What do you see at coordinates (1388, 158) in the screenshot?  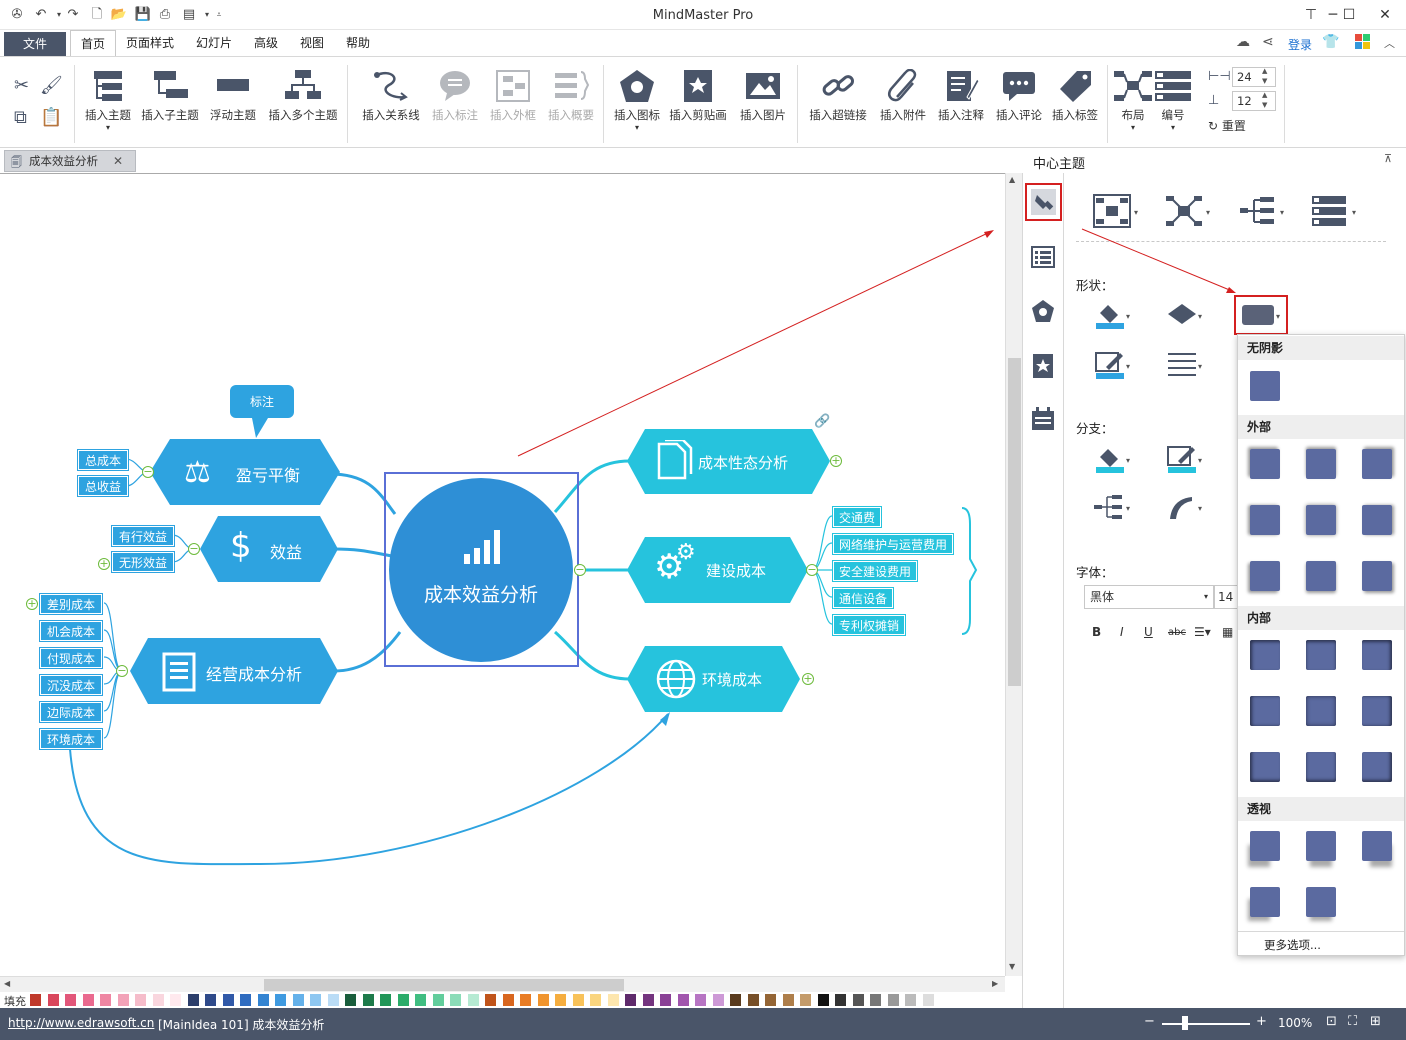 I see `pin-panel-icon: ⊼` at bounding box center [1388, 158].